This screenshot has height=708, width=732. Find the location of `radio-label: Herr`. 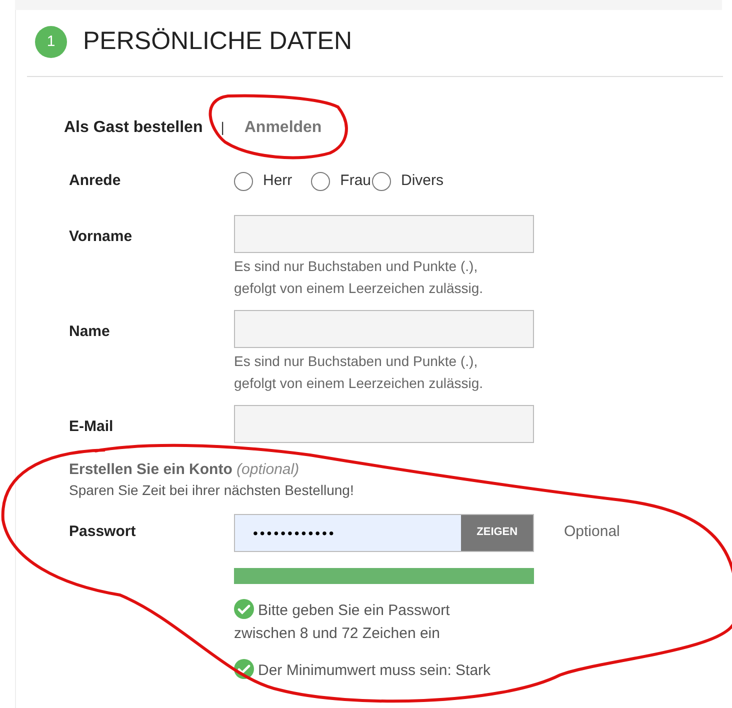

radio-label: Herr is located at coordinates (277, 181).